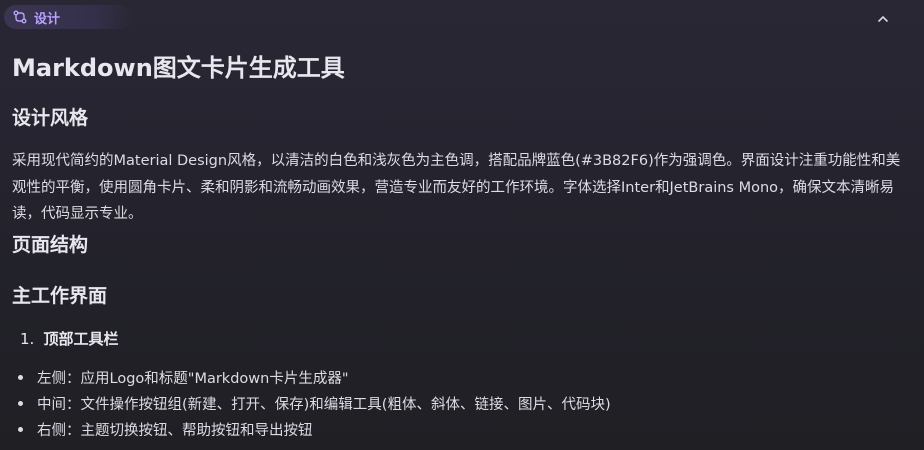 This screenshot has height=450, width=924. I want to click on top-bar: 设计, so click(462, 18).